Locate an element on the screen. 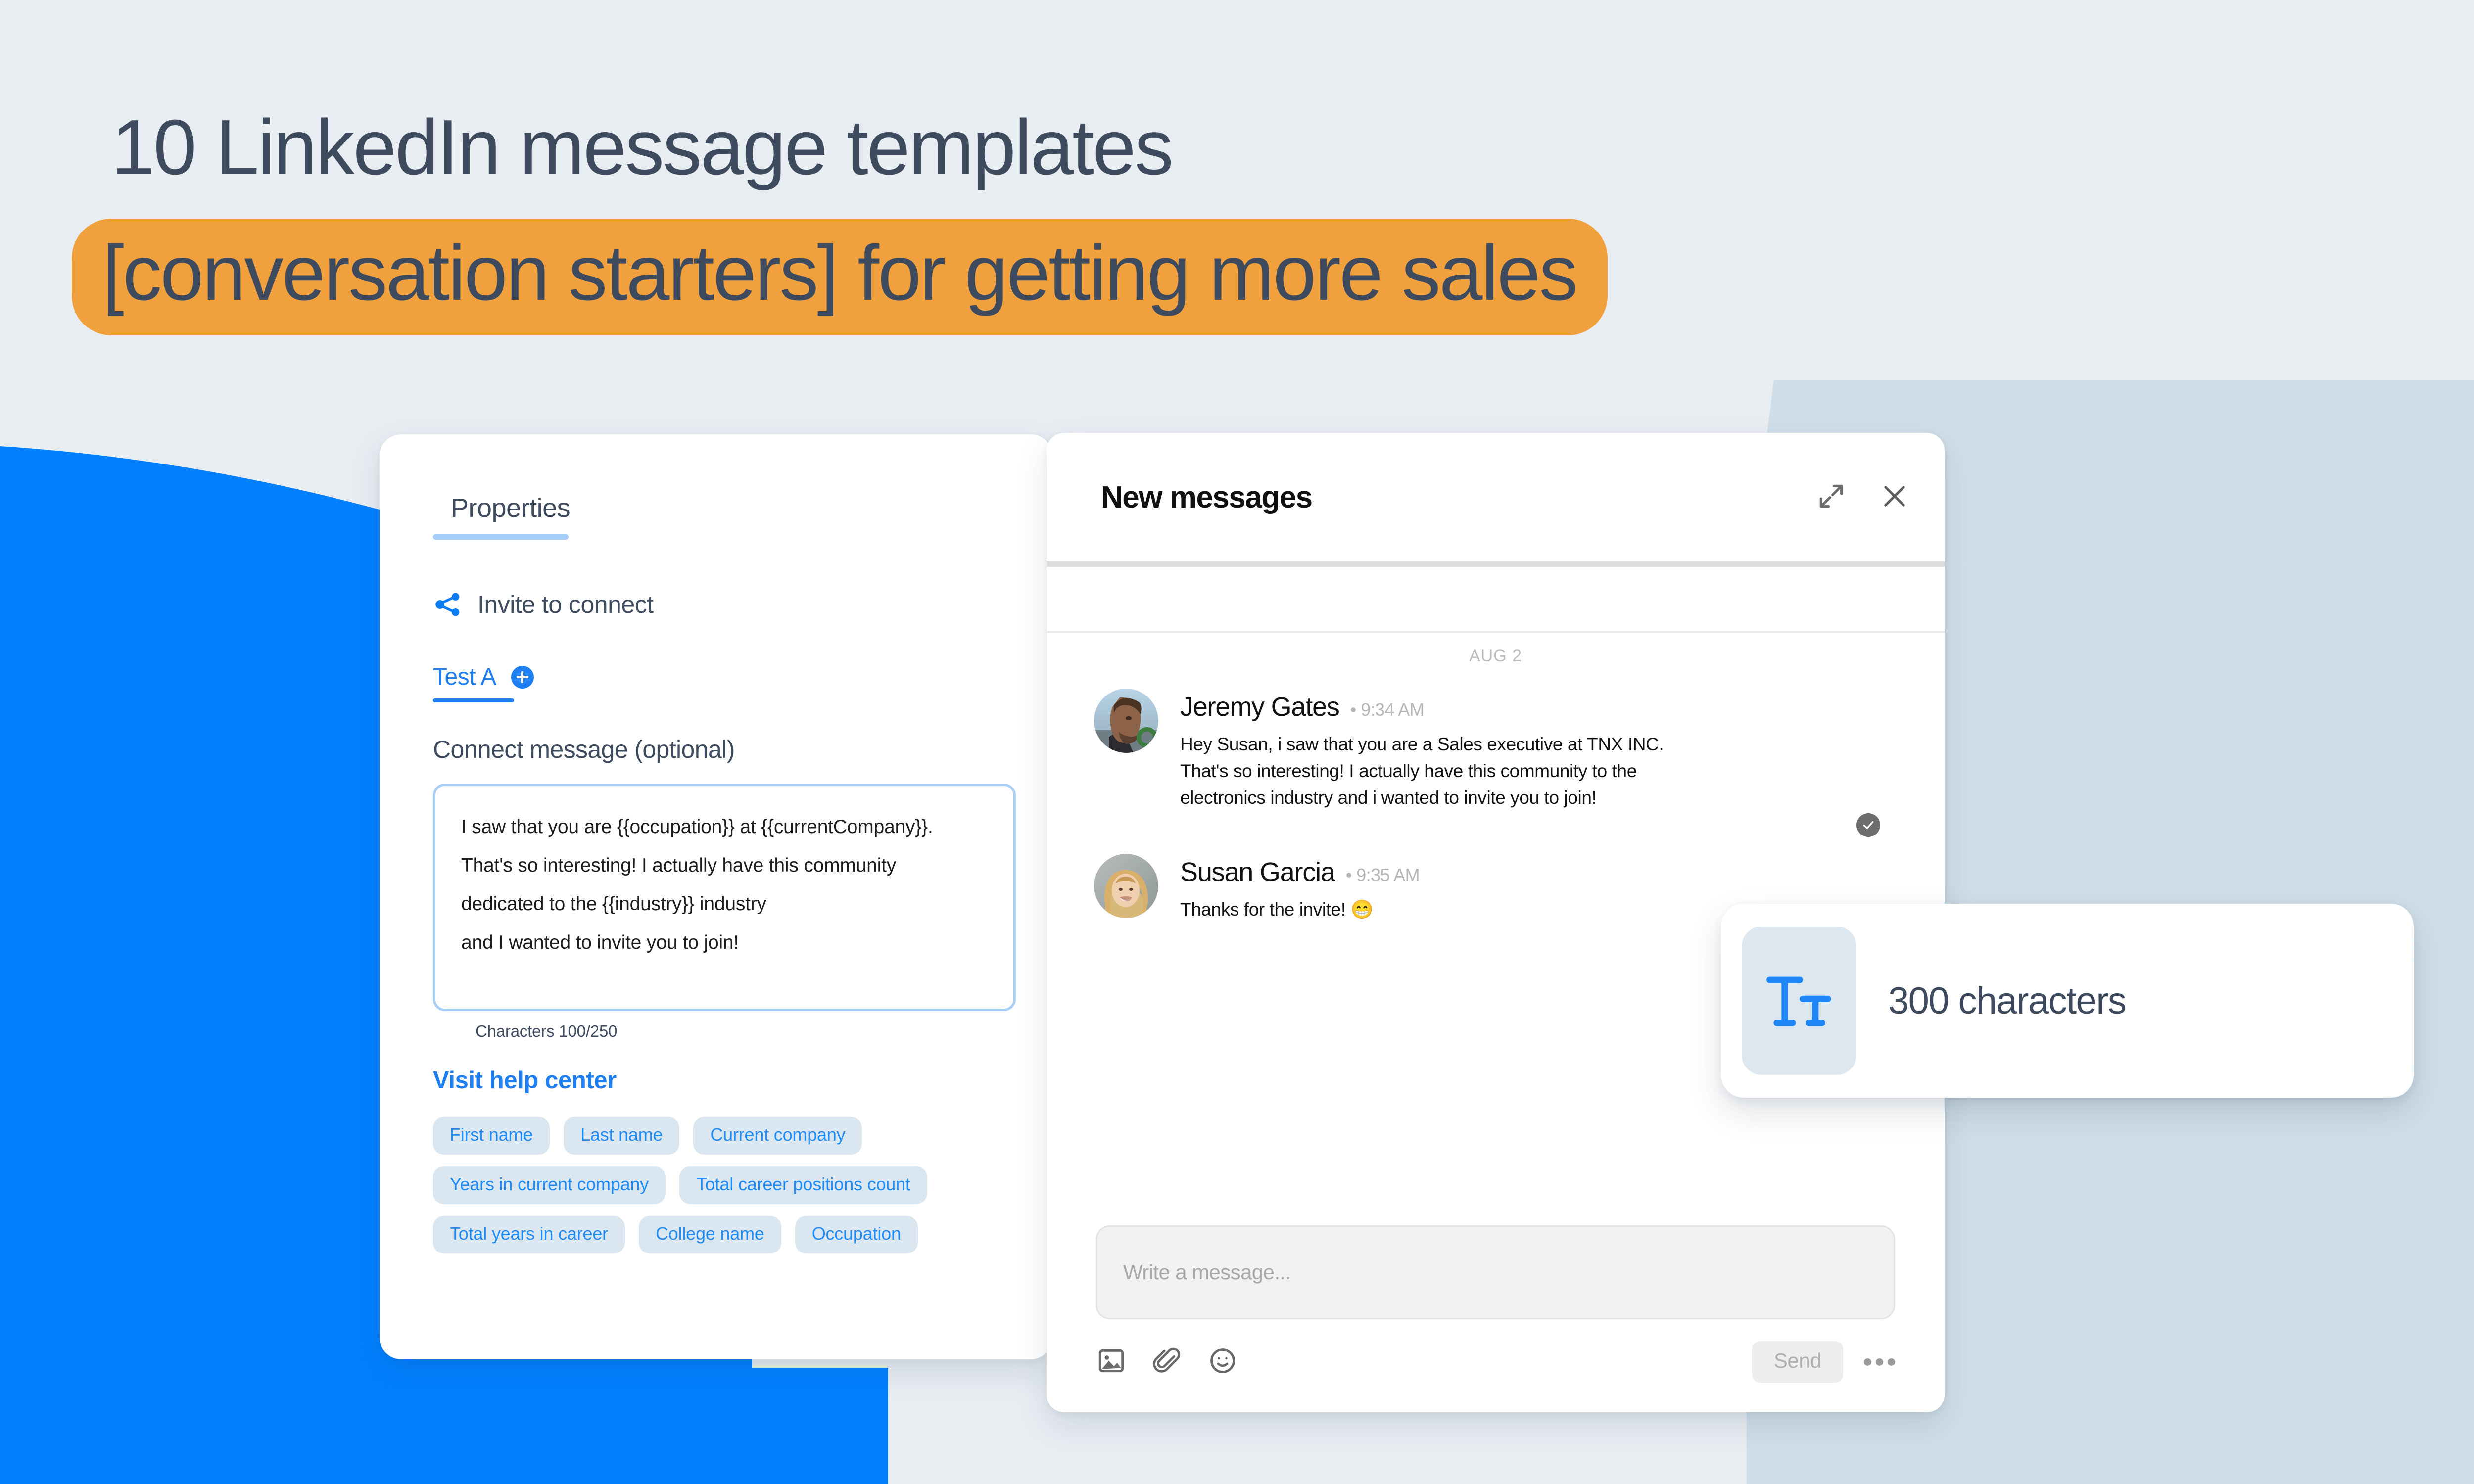 This screenshot has width=2474, height=1484. text-size-icon is located at coordinates (1799, 1001).